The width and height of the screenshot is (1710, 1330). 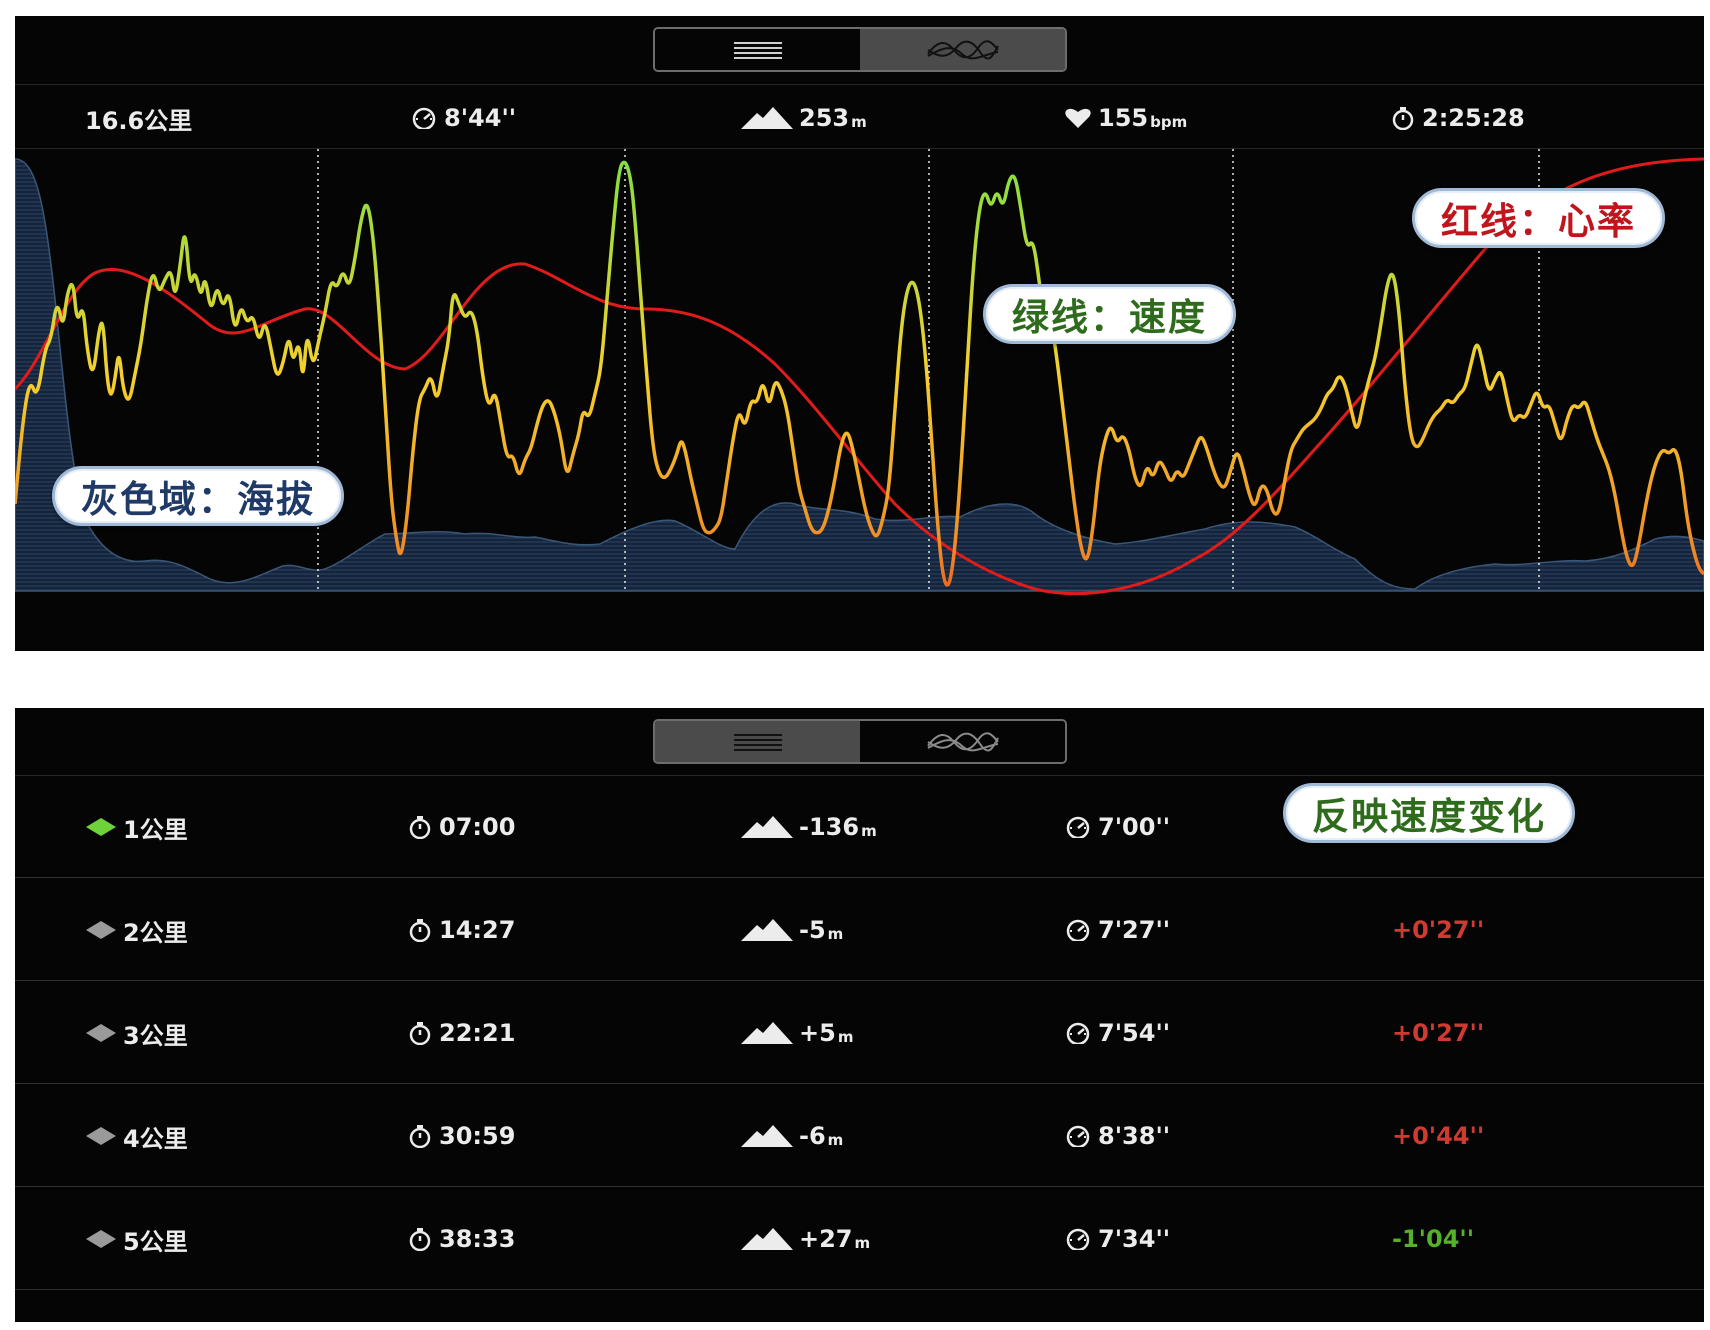 I want to click on split-elevation: -6 m, so click(x=792, y=1136).